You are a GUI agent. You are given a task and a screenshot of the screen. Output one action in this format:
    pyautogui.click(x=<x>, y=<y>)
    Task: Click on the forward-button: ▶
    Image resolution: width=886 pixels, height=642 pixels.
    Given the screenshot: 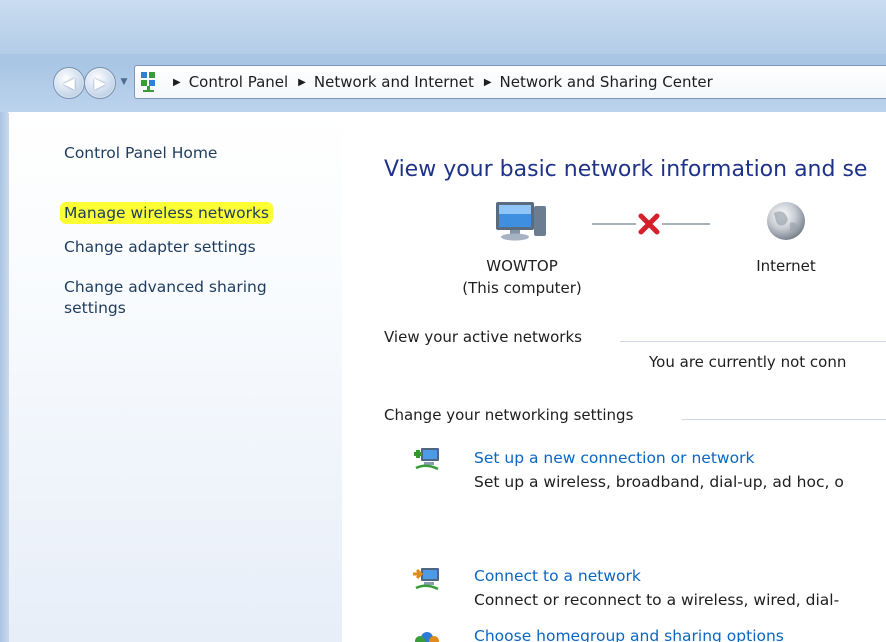 What is the action you would take?
    pyautogui.click(x=100, y=83)
    